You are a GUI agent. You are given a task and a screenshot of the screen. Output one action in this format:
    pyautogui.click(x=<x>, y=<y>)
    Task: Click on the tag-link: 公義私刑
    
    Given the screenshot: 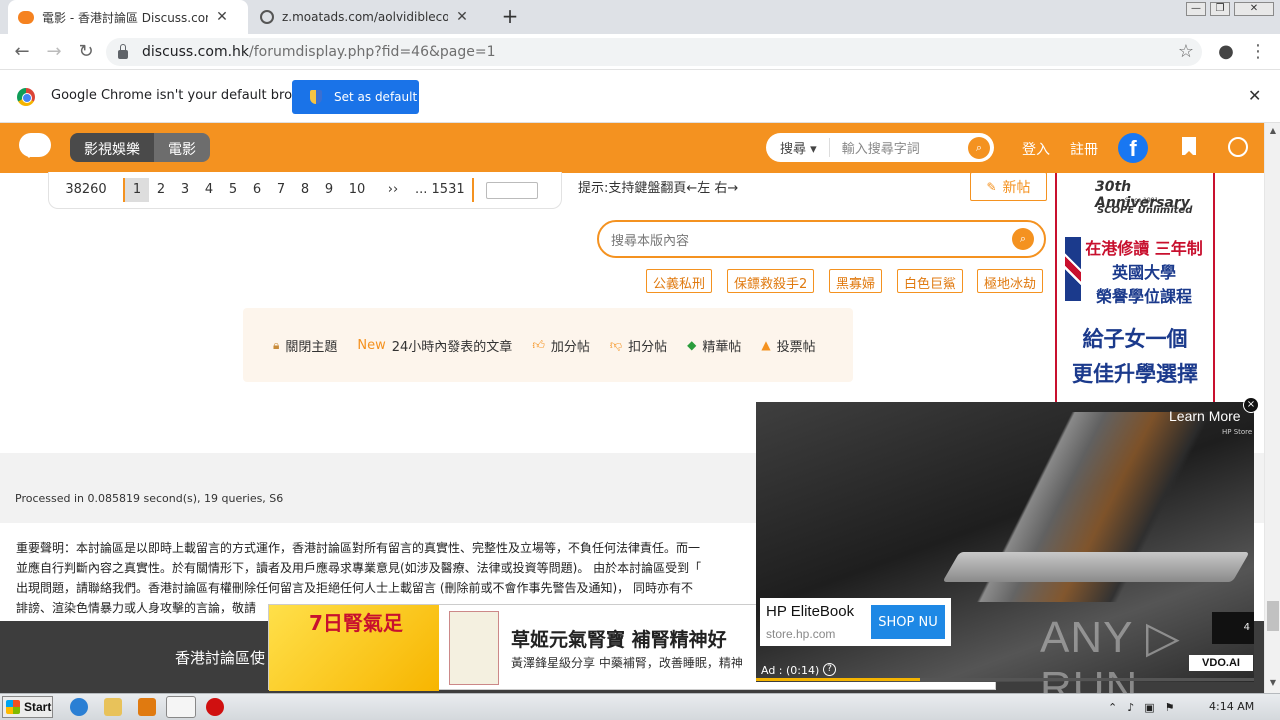 What is the action you would take?
    pyautogui.click(x=679, y=281)
    